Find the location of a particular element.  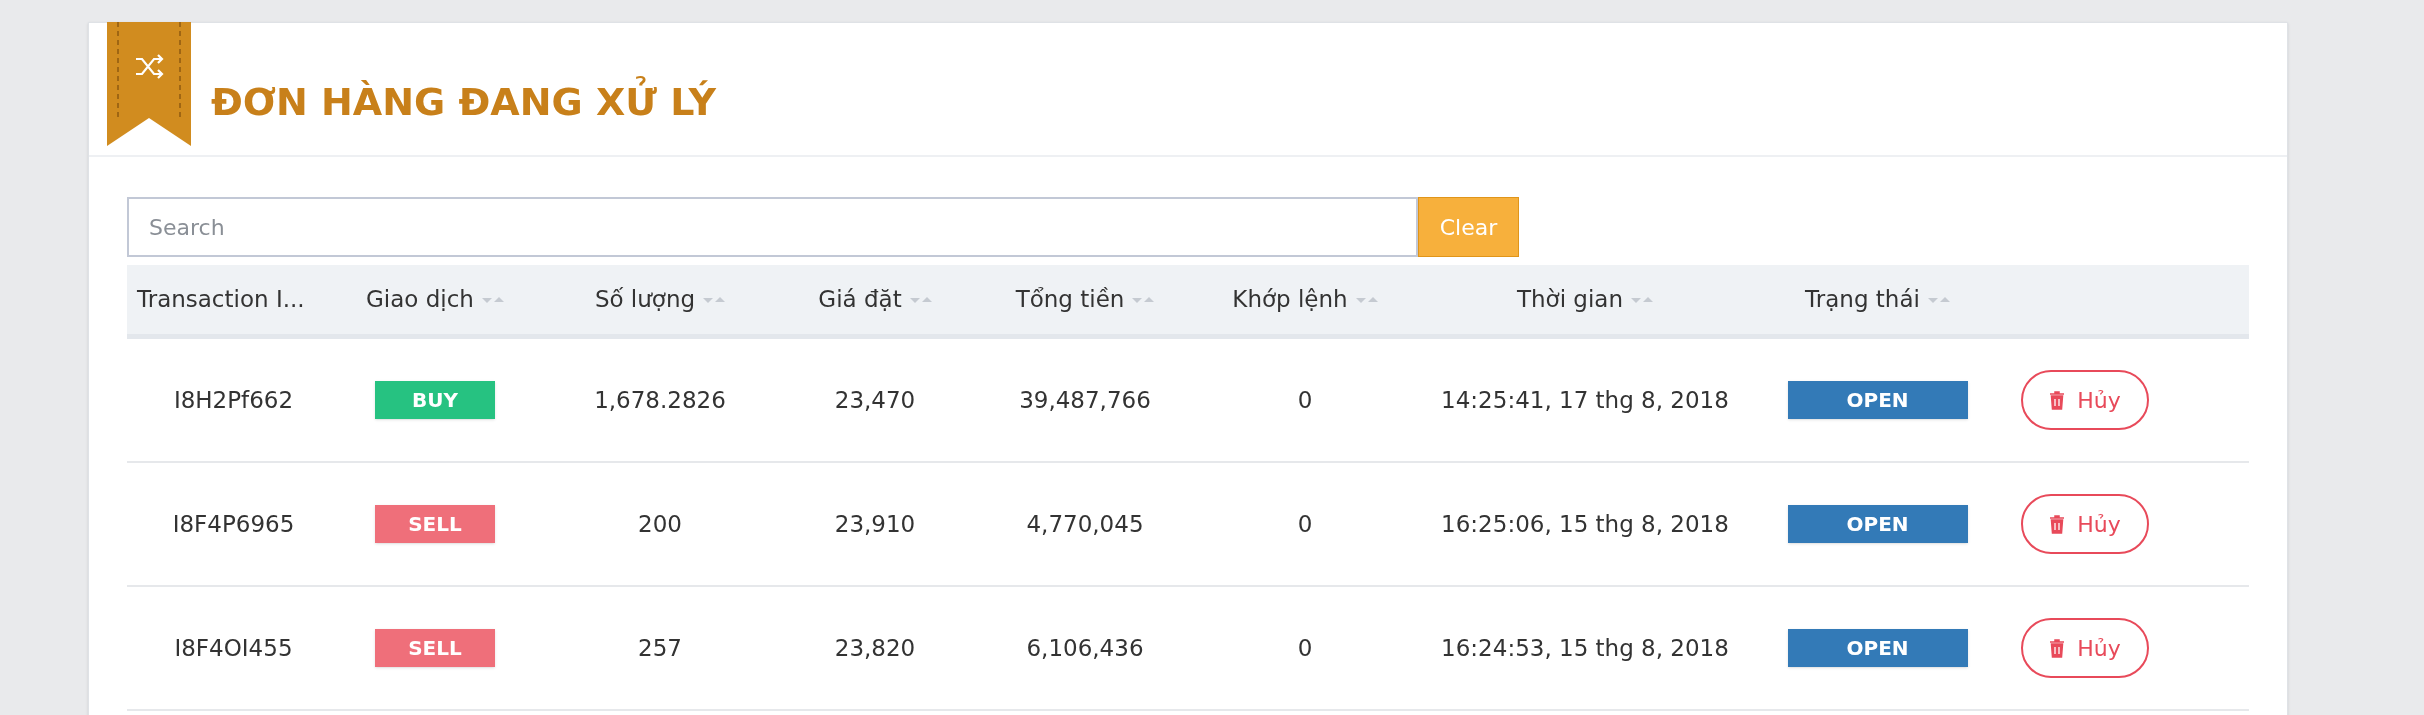

table-cell-text: I8F4OI455 is located at coordinates (233, 648).